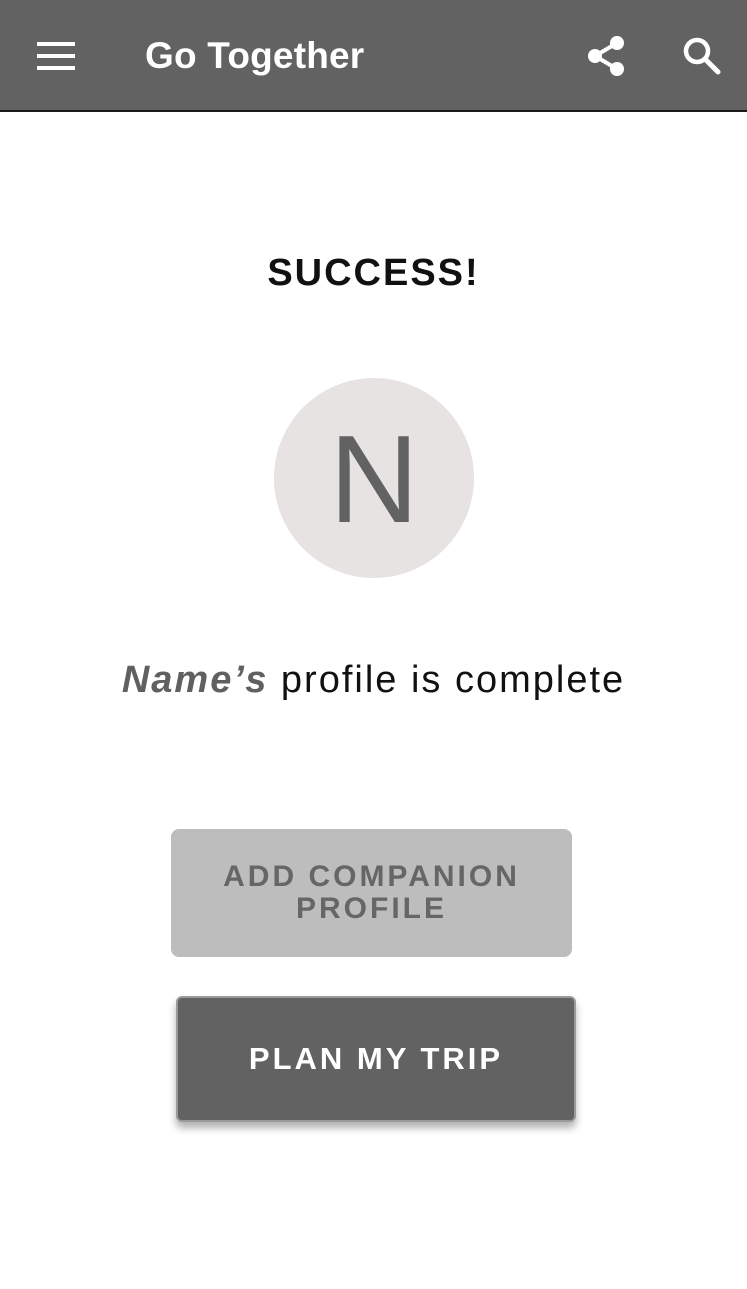  I want to click on menu-button, so click(56, 56).